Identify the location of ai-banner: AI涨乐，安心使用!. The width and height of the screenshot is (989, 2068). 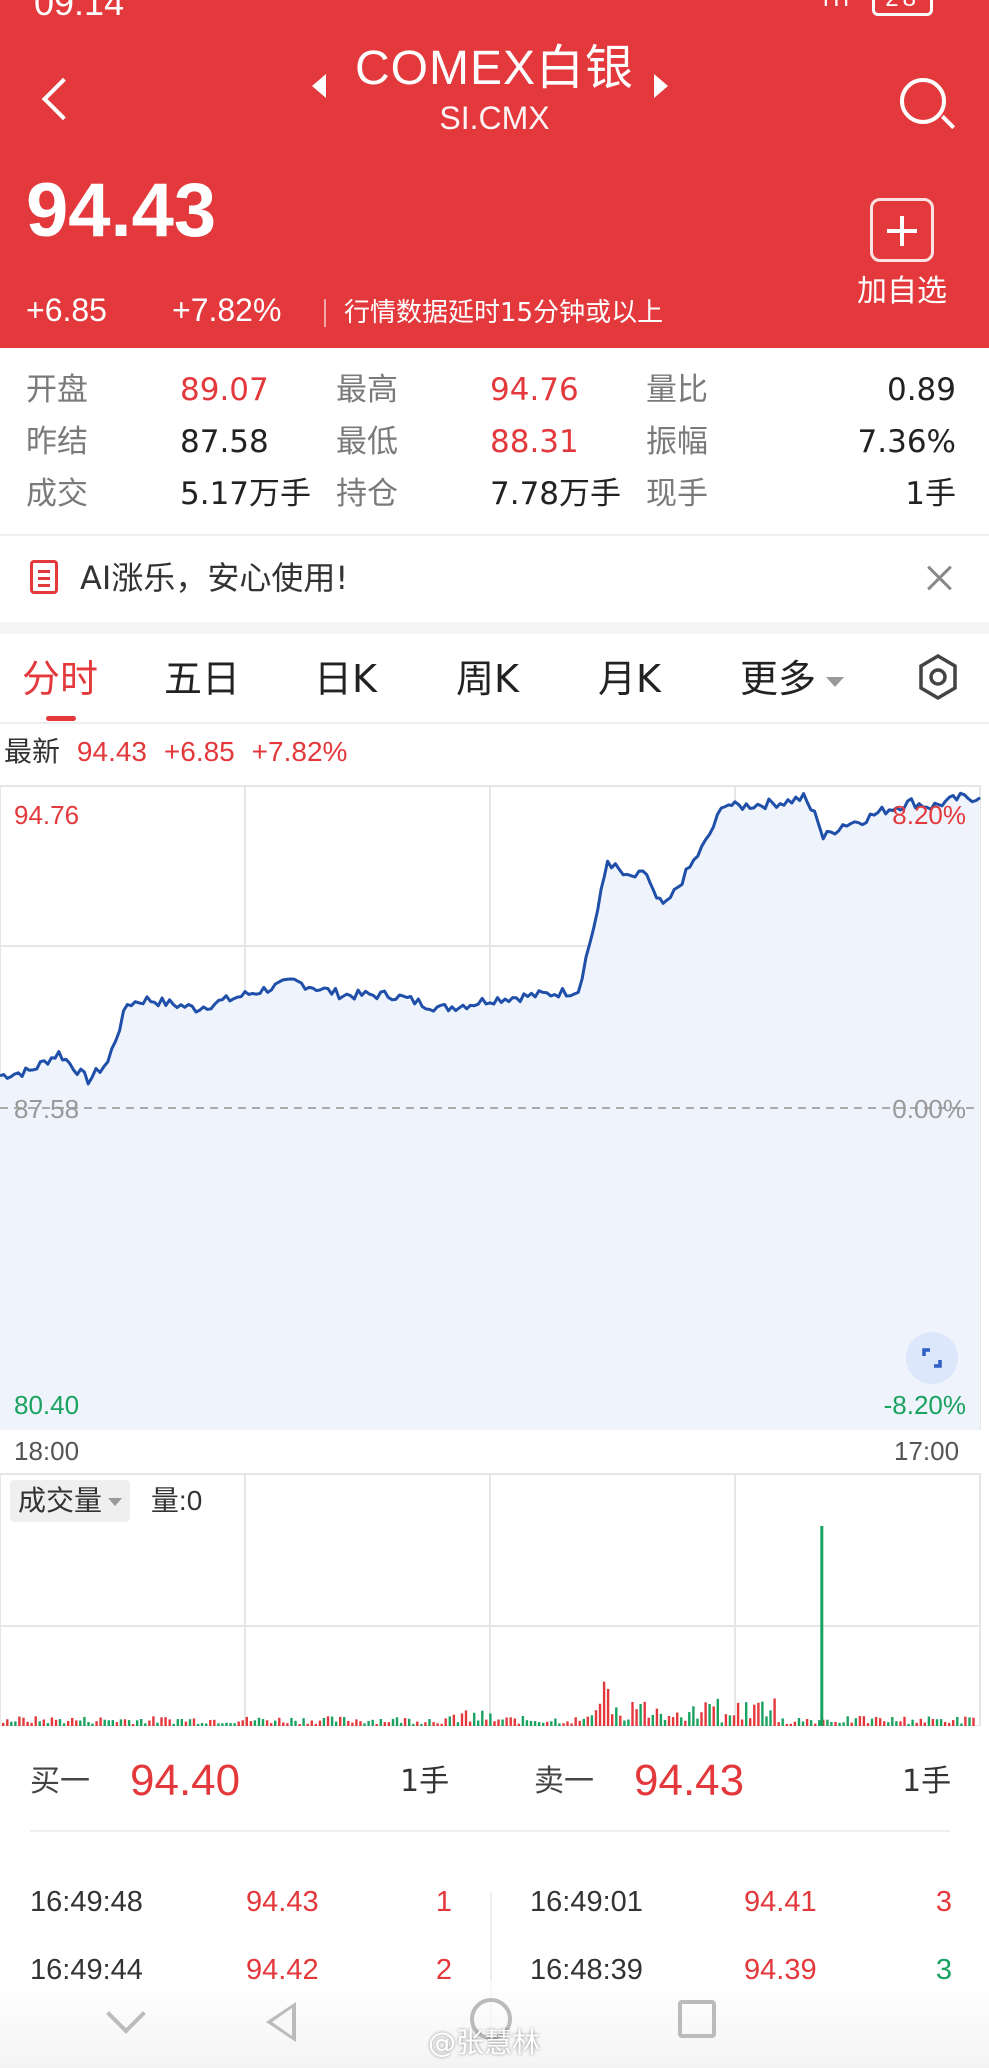
(494, 579).